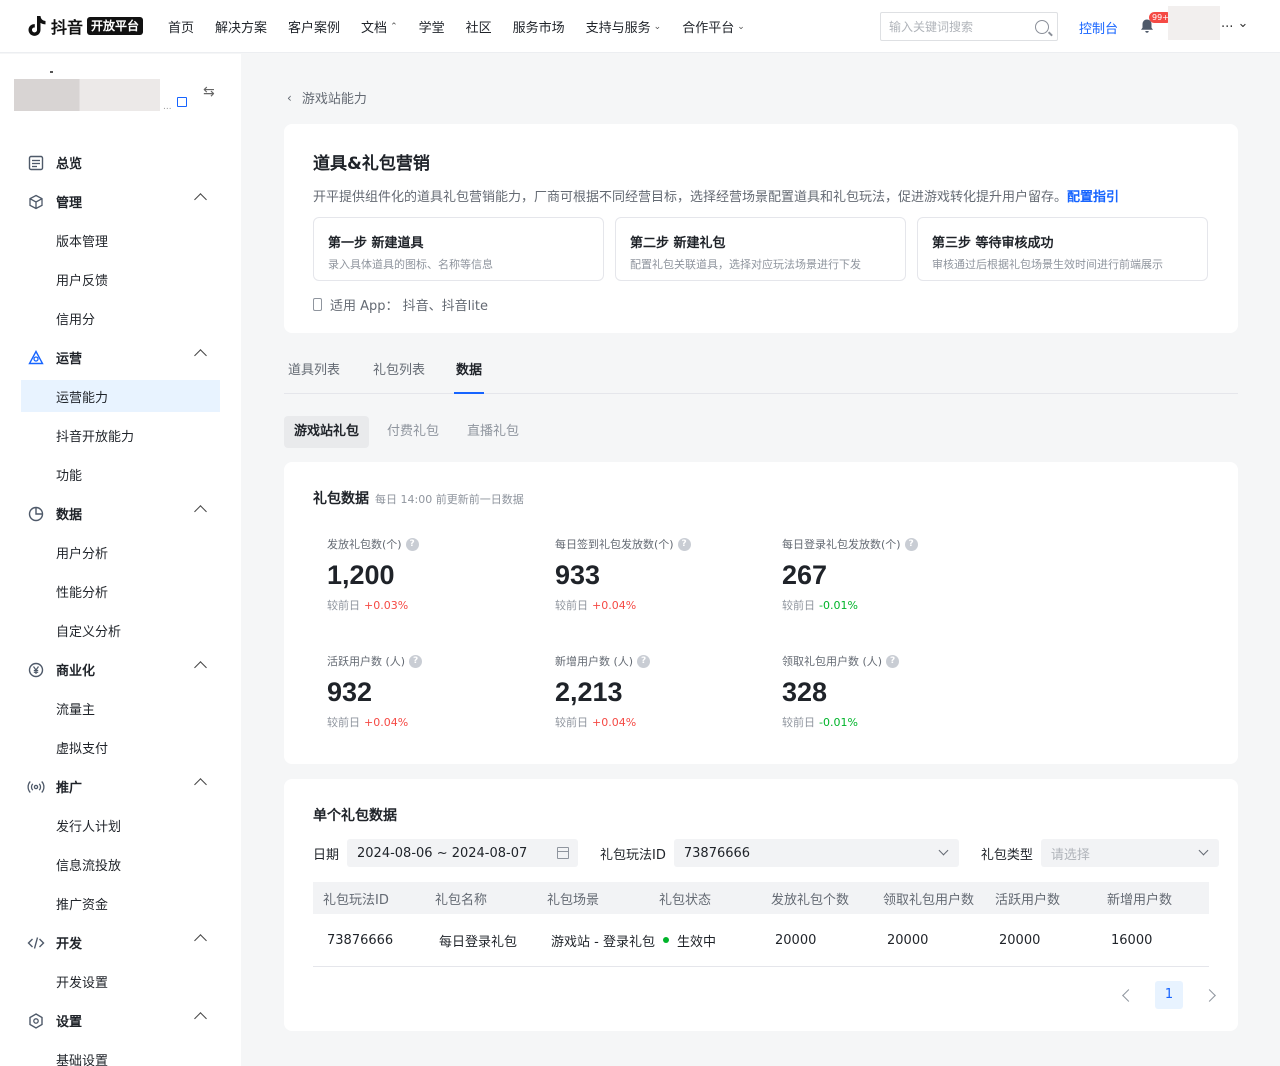 This screenshot has height=1066, width=1280. I want to click on nav-item-label: 学堂, so click(431, 28).